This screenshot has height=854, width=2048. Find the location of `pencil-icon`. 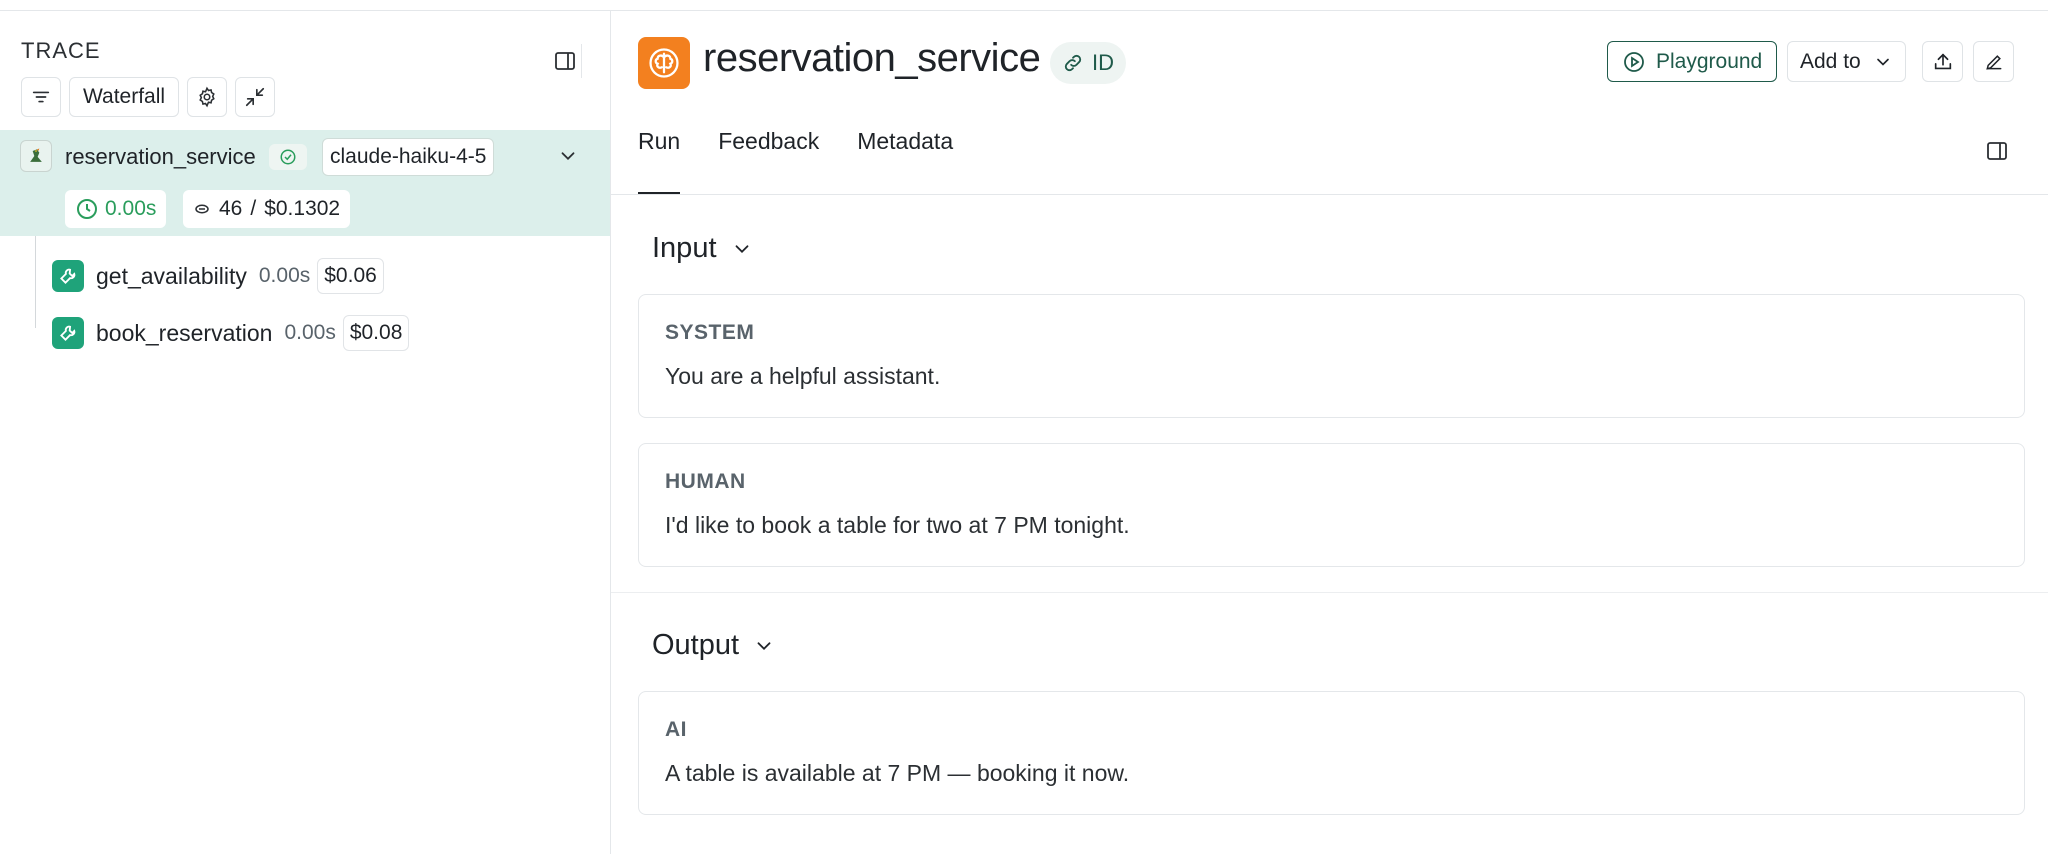

pencil-icon is located at coordinates (1993, 62).